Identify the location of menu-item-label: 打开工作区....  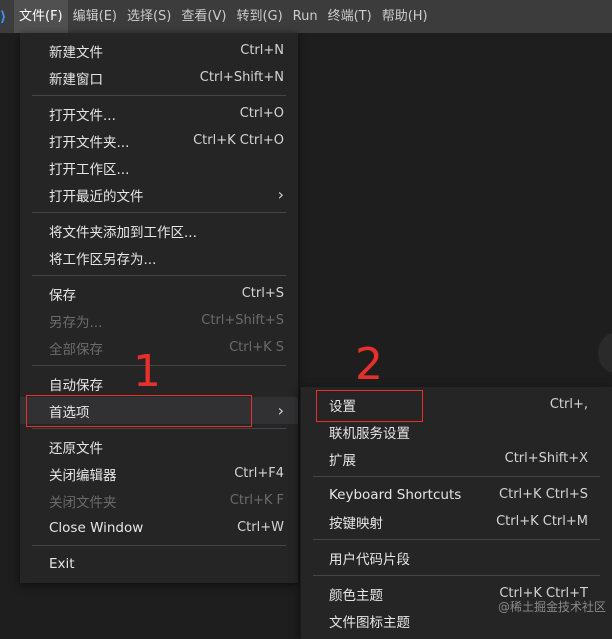
(89, 169).